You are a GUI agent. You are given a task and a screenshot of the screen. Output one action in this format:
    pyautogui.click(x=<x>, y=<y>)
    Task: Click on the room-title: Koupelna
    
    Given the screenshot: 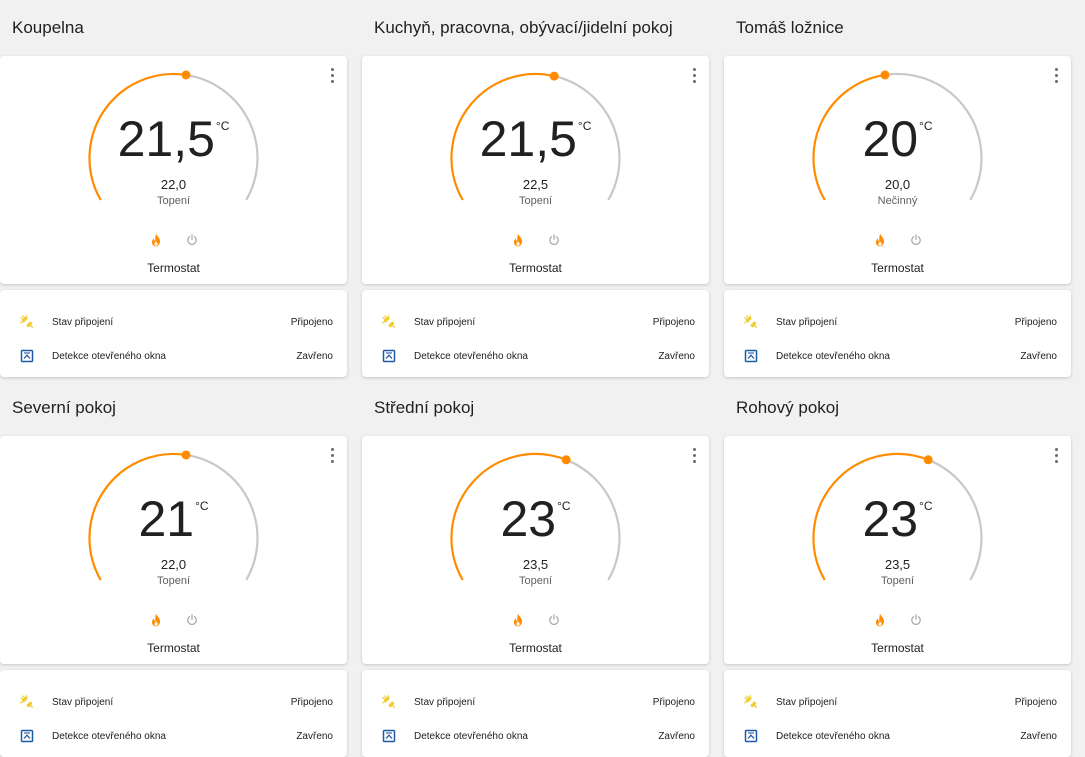 What is the action you would take?
    pyautogui.click(x=48, y=27)
    